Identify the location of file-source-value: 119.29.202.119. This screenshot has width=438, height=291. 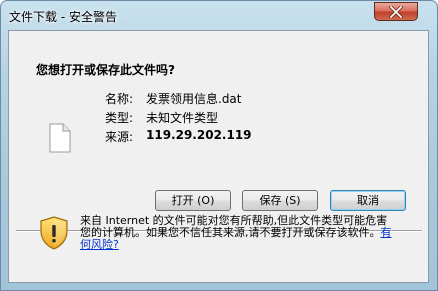
(199, 135).